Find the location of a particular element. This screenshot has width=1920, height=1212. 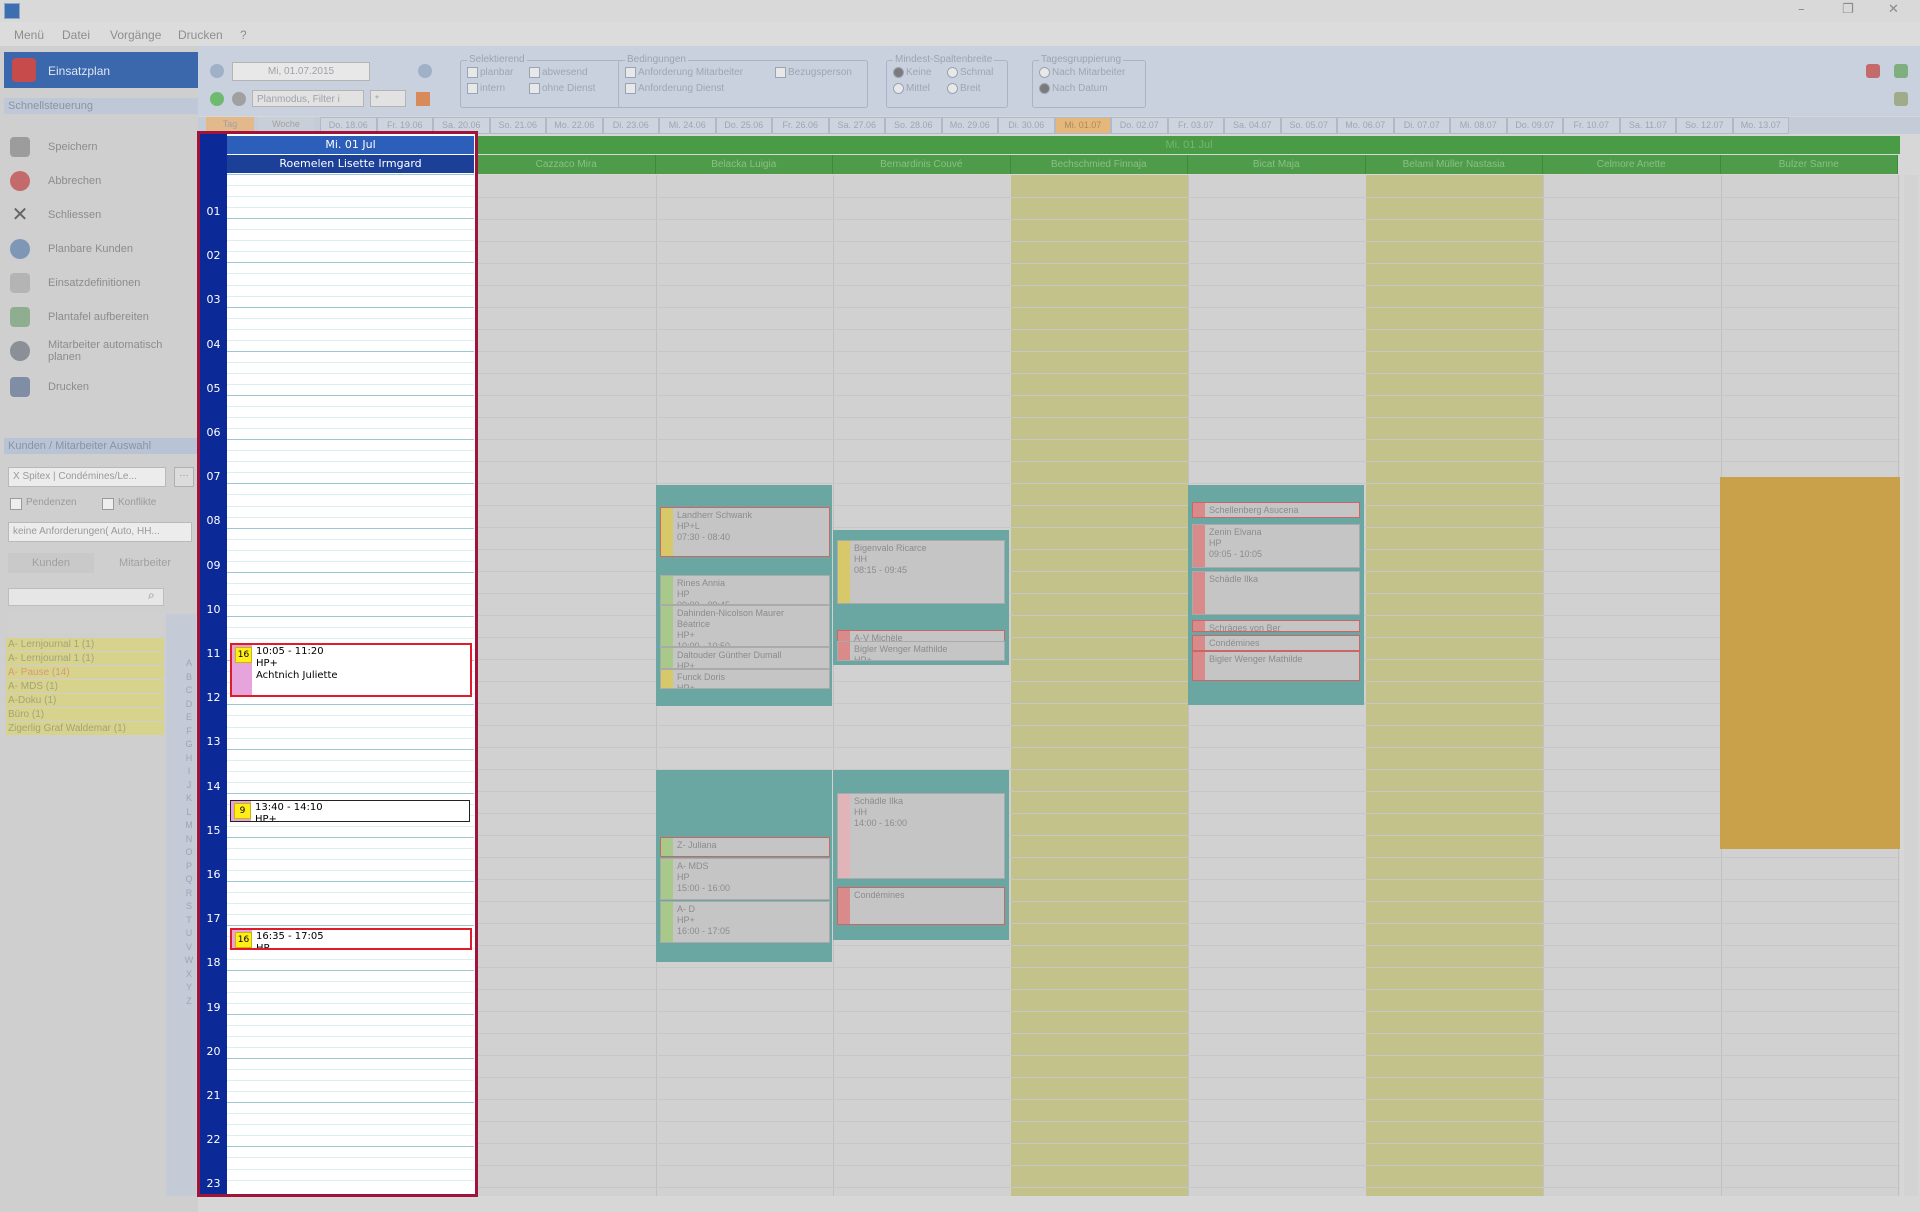

alphabet-letter: W is located at coordinates (189, 962).